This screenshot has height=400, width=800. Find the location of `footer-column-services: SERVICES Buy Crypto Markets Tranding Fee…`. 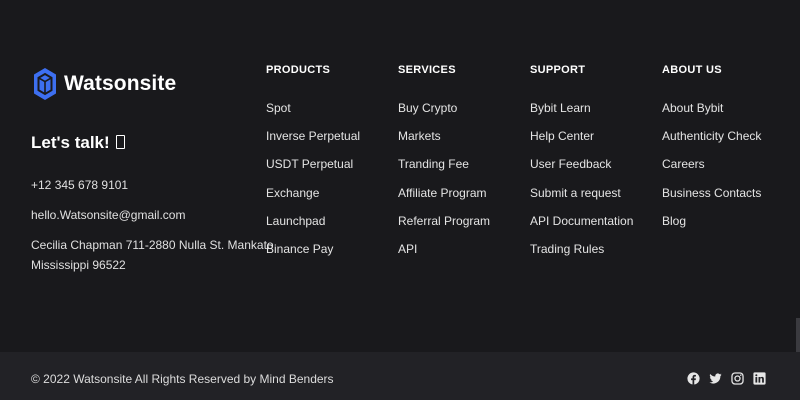

footer-column-services: SERVICES Buy Crypto Markets Tranding Fee… is located at coordinates (444, 166).